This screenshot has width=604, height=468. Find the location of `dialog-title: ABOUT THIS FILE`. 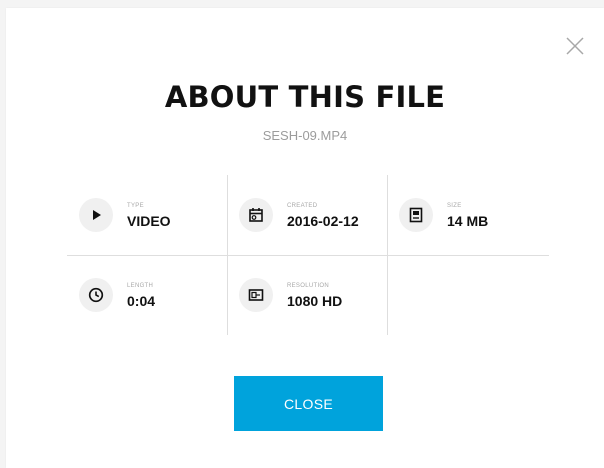

dialog-title: ABOUT THIS FILE is located at coordinates (305, 97).